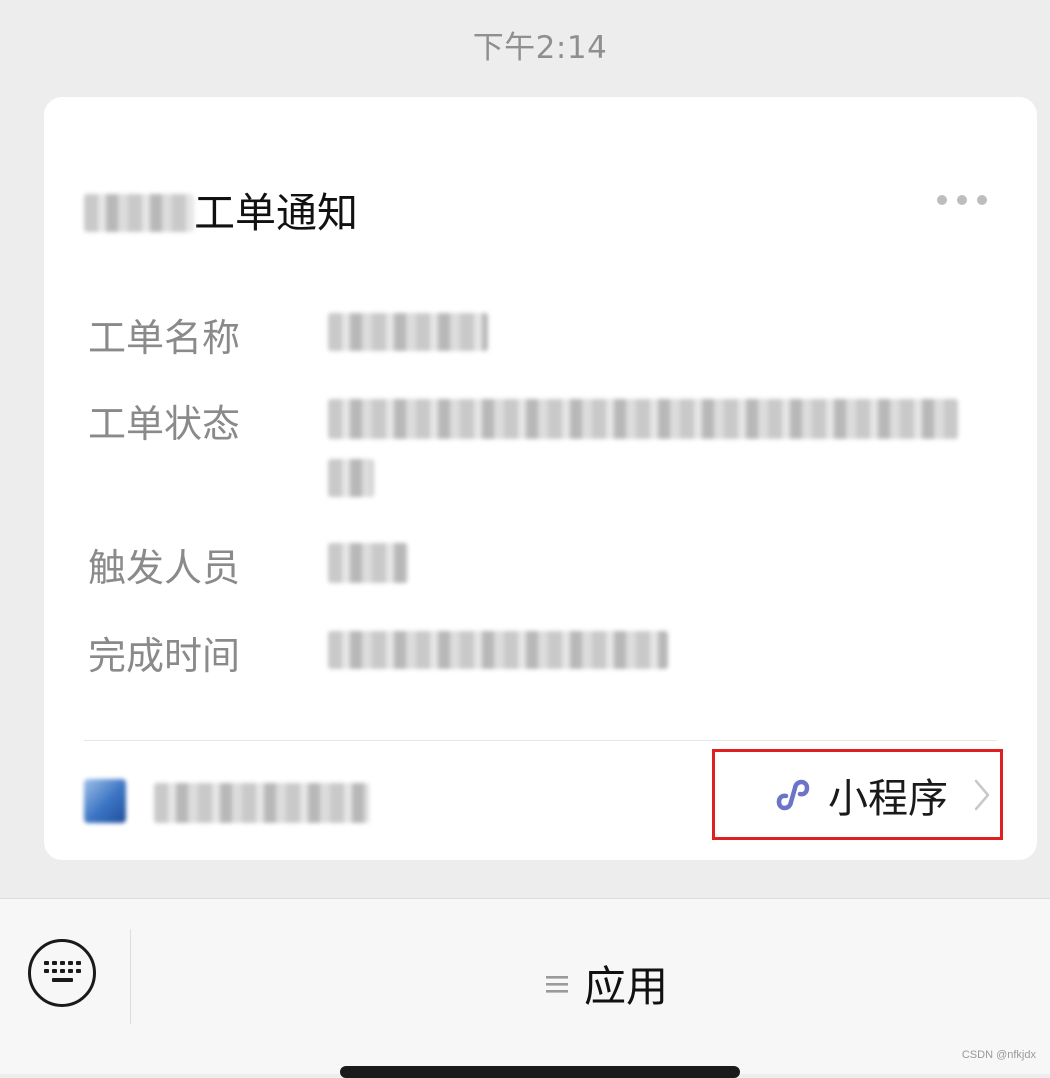  I want to click on field-row-ticket-name: 工单名称, so click(538, 334).